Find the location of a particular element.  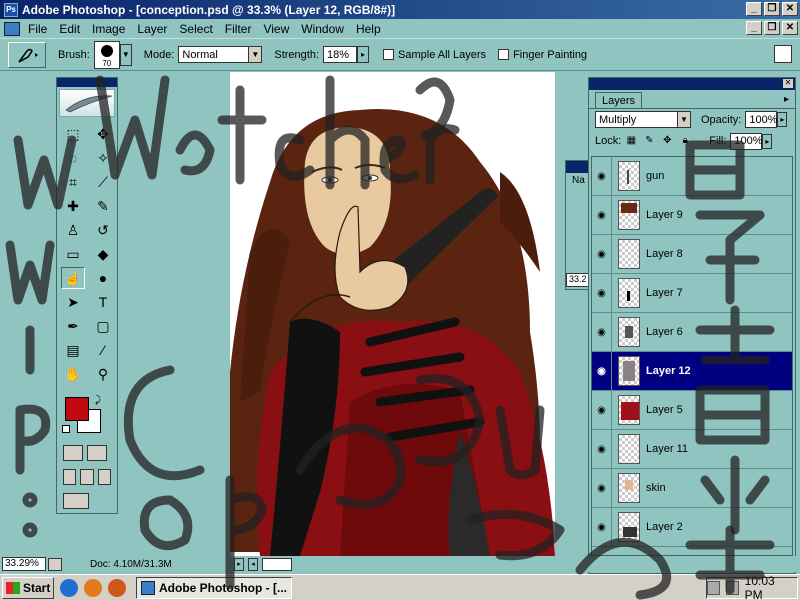

tab-layers: Layers is located at coordinates (619, 100).